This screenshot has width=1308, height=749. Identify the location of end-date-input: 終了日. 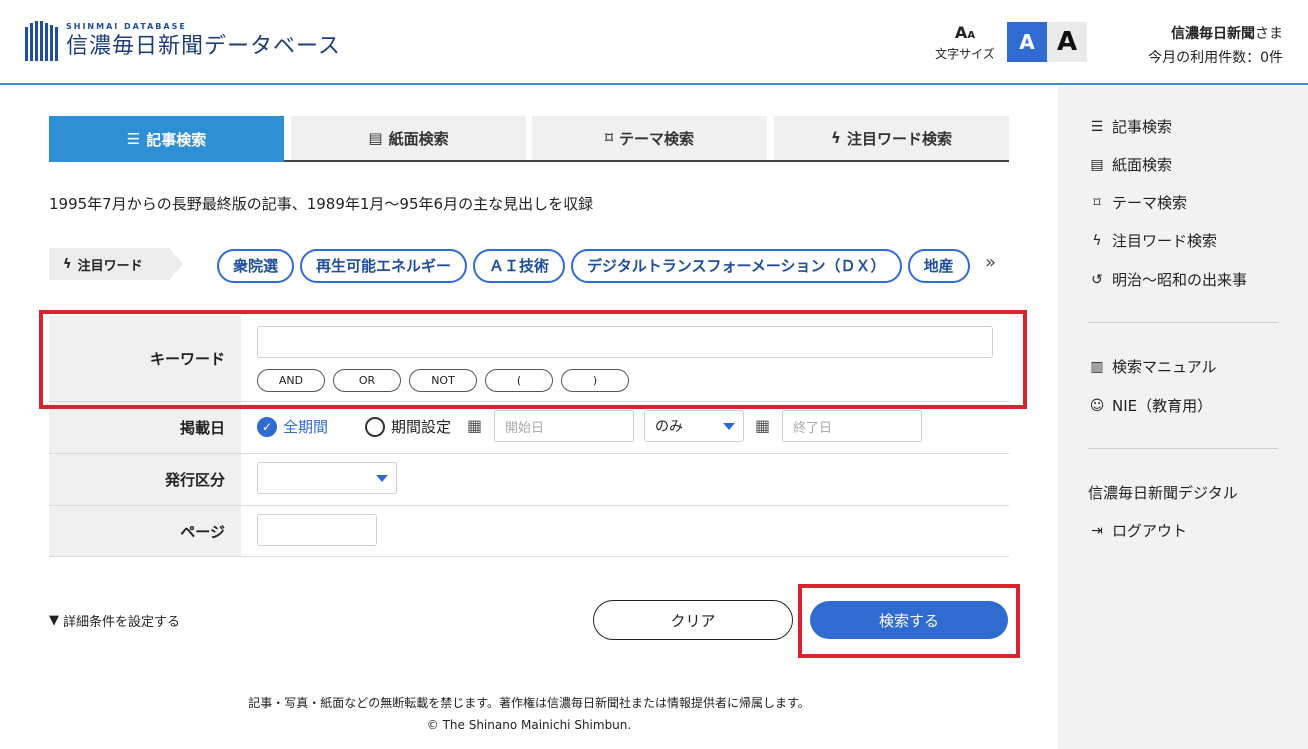
(852, 426).